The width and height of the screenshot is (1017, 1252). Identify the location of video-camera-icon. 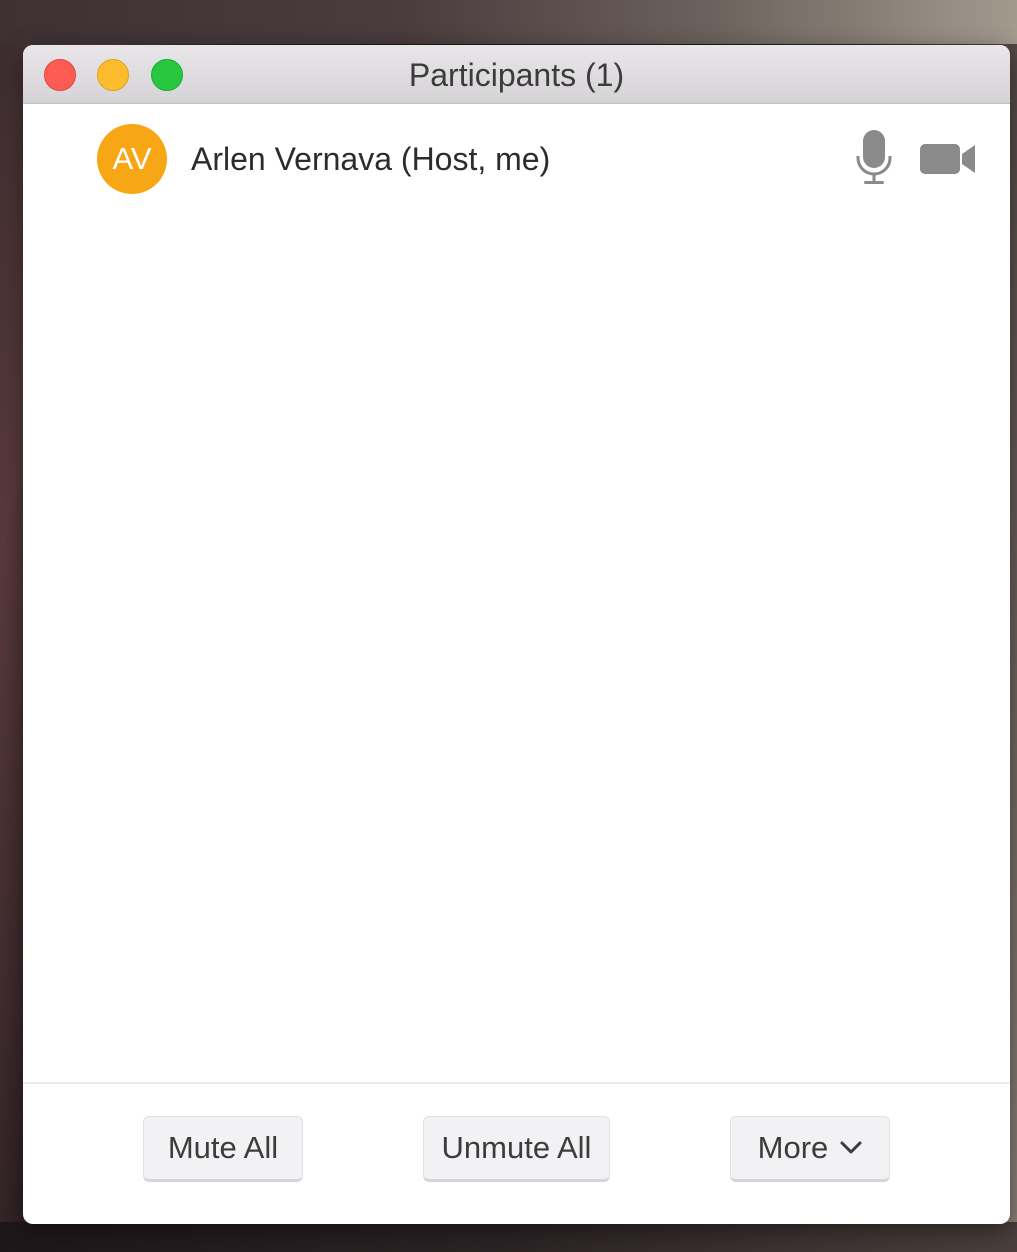
(948, 159).